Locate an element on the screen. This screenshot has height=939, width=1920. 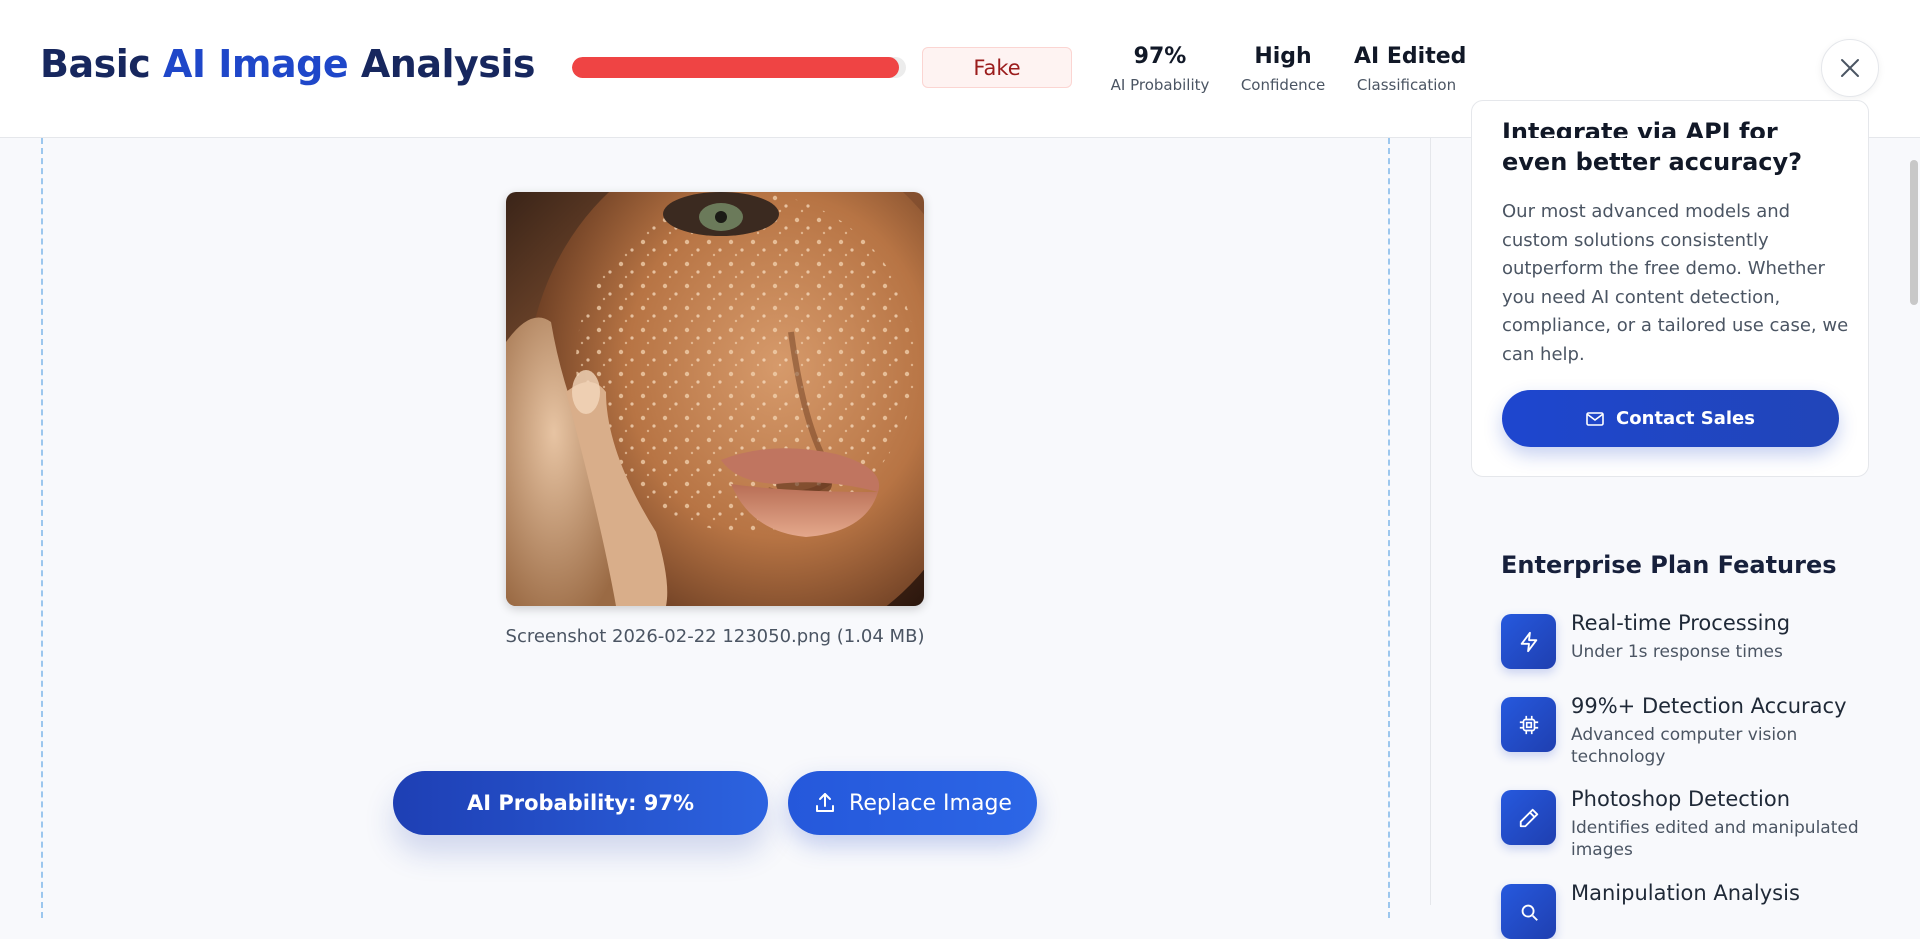
feature-title: Manipulation Analysis is located at coordinates (1685, 893).